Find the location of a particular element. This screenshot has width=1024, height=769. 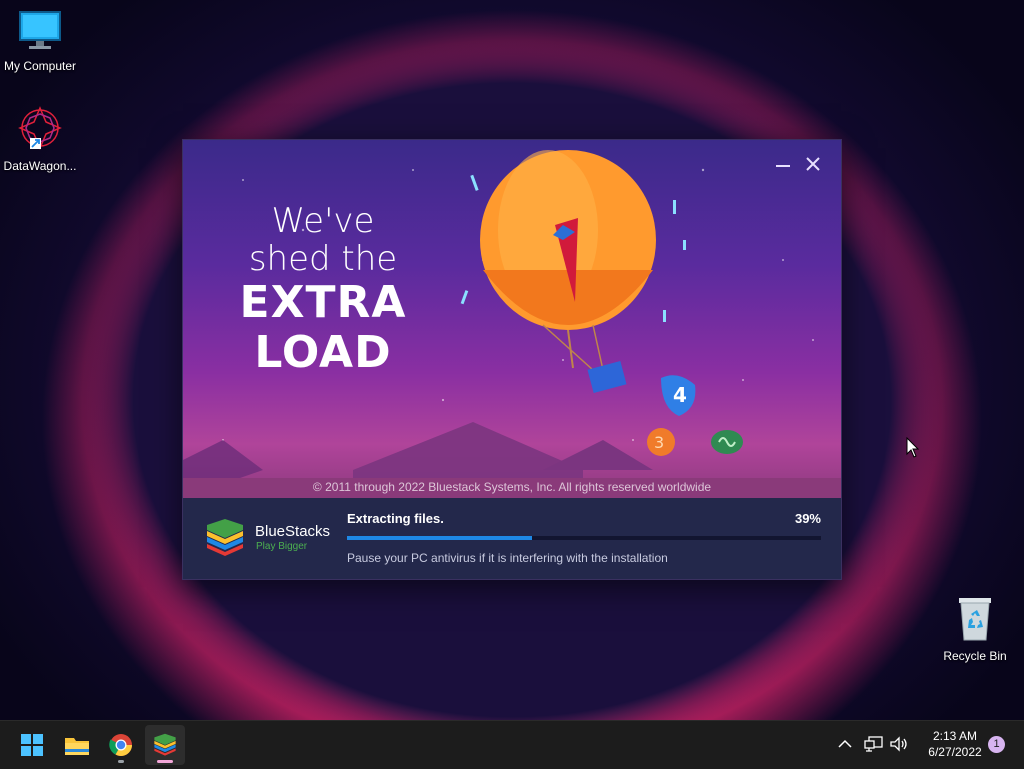

progress-bar is located at coordinates (584, 538).